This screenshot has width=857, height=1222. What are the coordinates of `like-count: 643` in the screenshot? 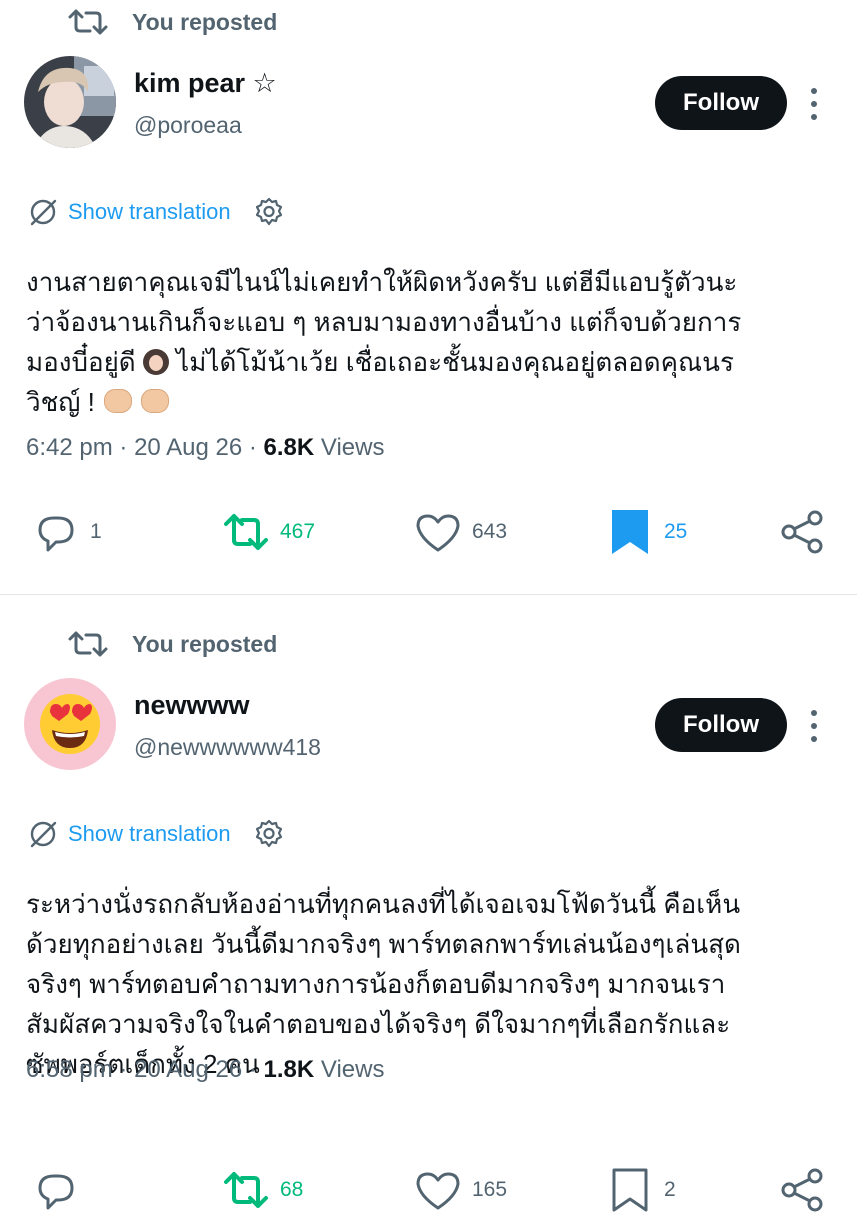 It's located at (490, 531).